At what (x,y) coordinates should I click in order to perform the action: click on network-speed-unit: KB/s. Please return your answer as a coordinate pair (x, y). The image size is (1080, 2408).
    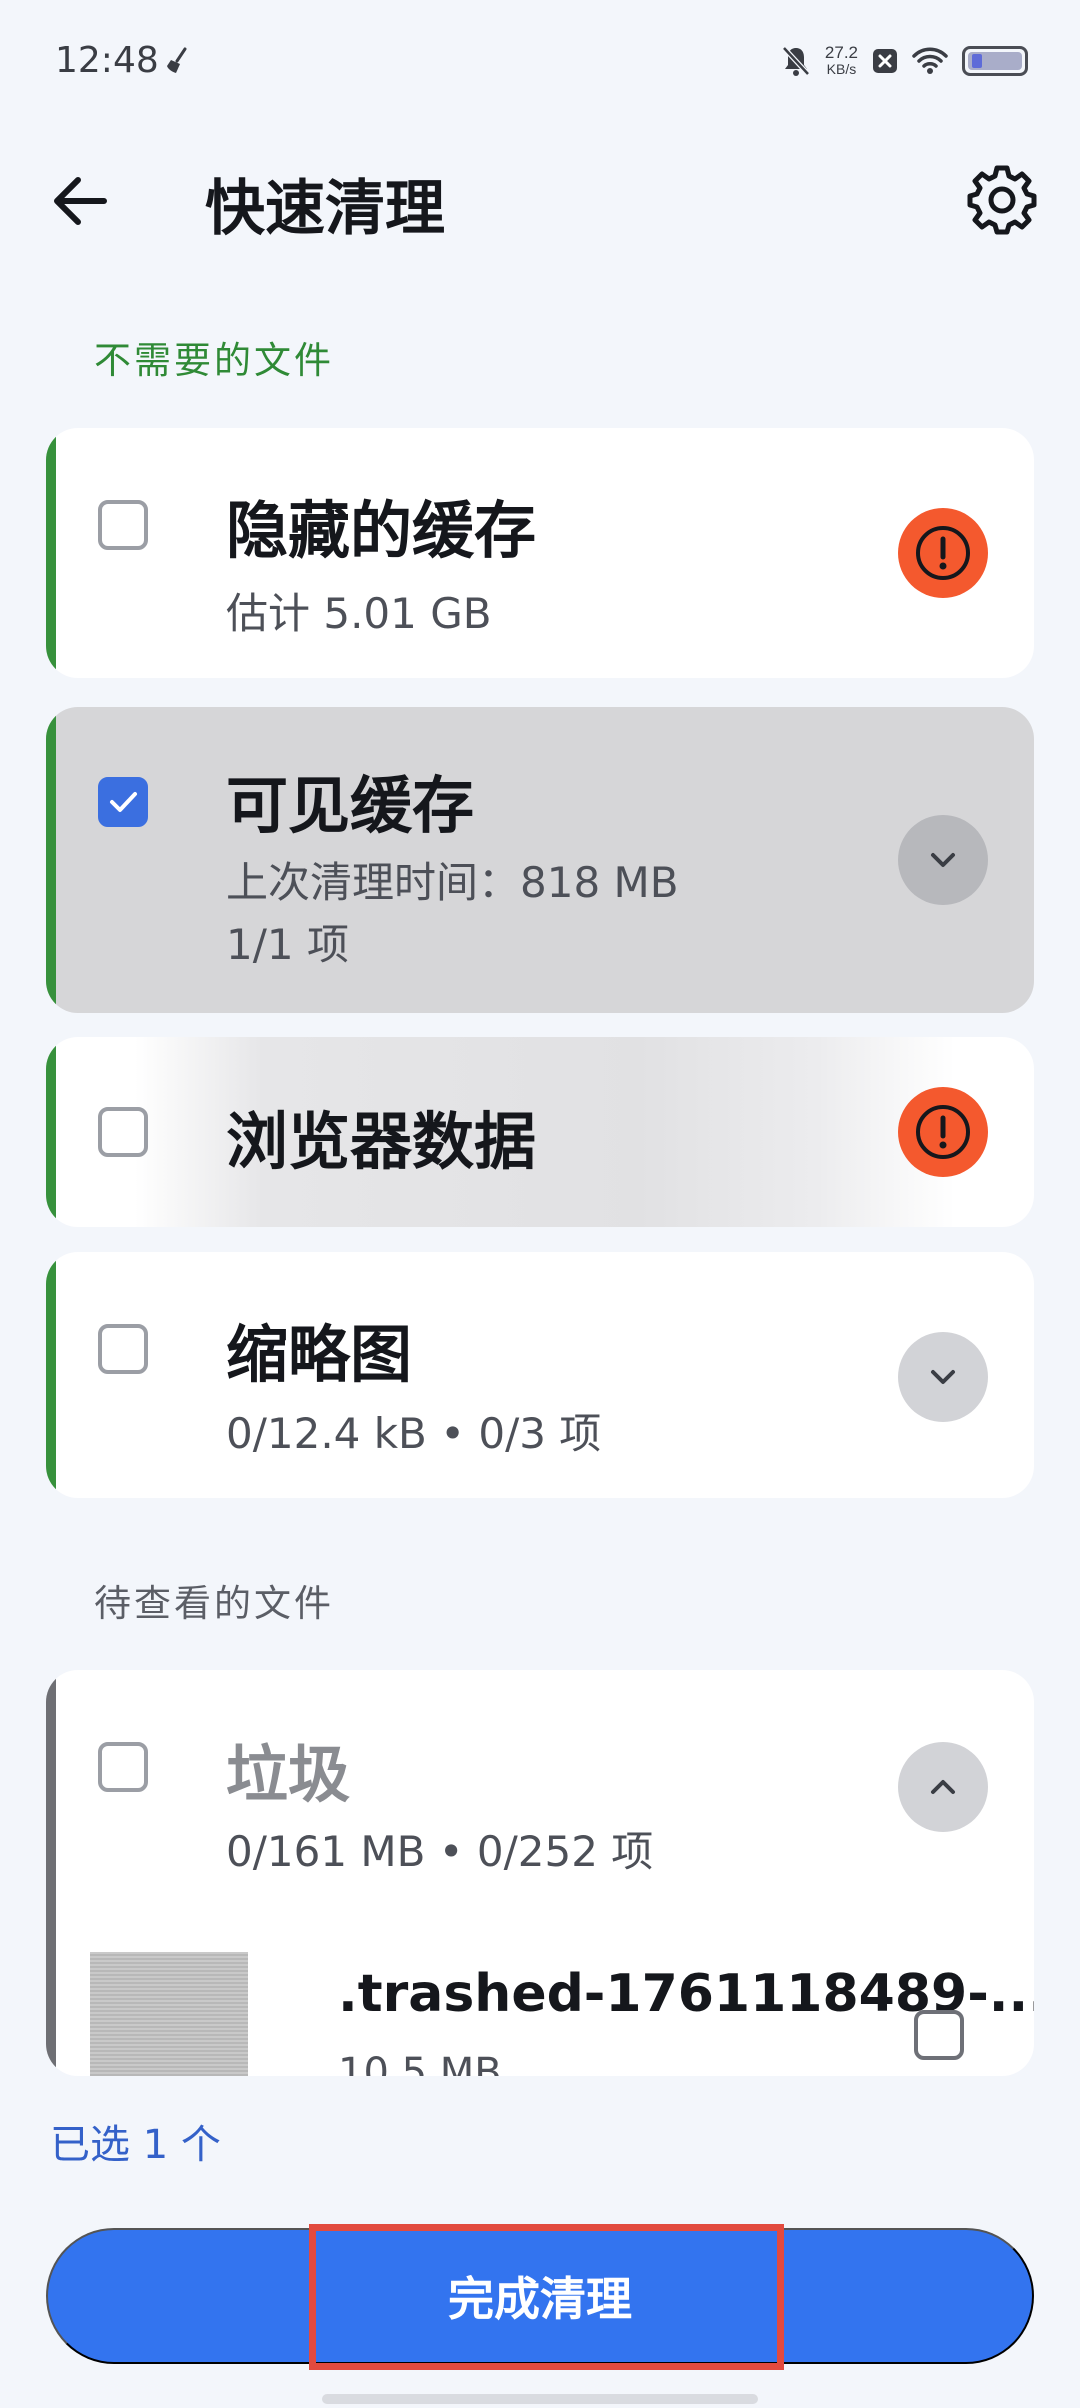
    Looking at the image, I should click on (841, 69).